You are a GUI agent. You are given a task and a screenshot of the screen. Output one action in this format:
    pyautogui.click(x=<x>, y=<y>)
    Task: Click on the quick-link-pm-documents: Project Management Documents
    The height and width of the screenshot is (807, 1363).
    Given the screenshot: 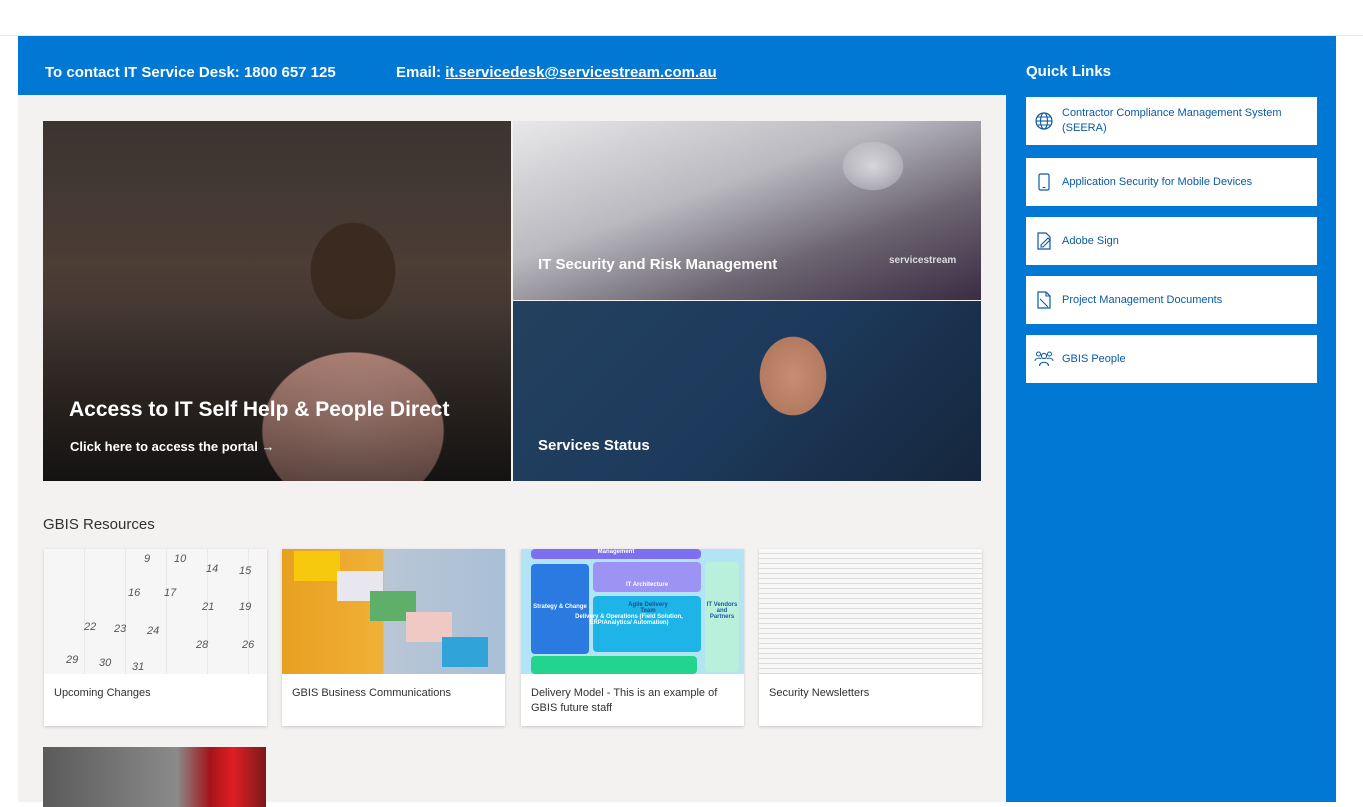 What is the action you would take?
    pyautogui.click(x=1171, y=300)
    